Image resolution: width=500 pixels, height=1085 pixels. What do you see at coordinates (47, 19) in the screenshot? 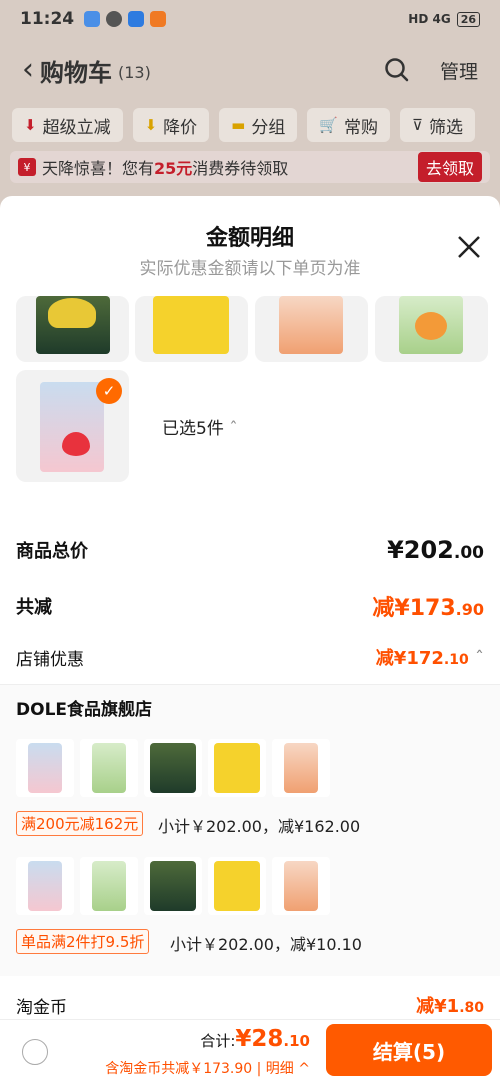
I see `status-time: 11:24` at bounding box center [47, 19].